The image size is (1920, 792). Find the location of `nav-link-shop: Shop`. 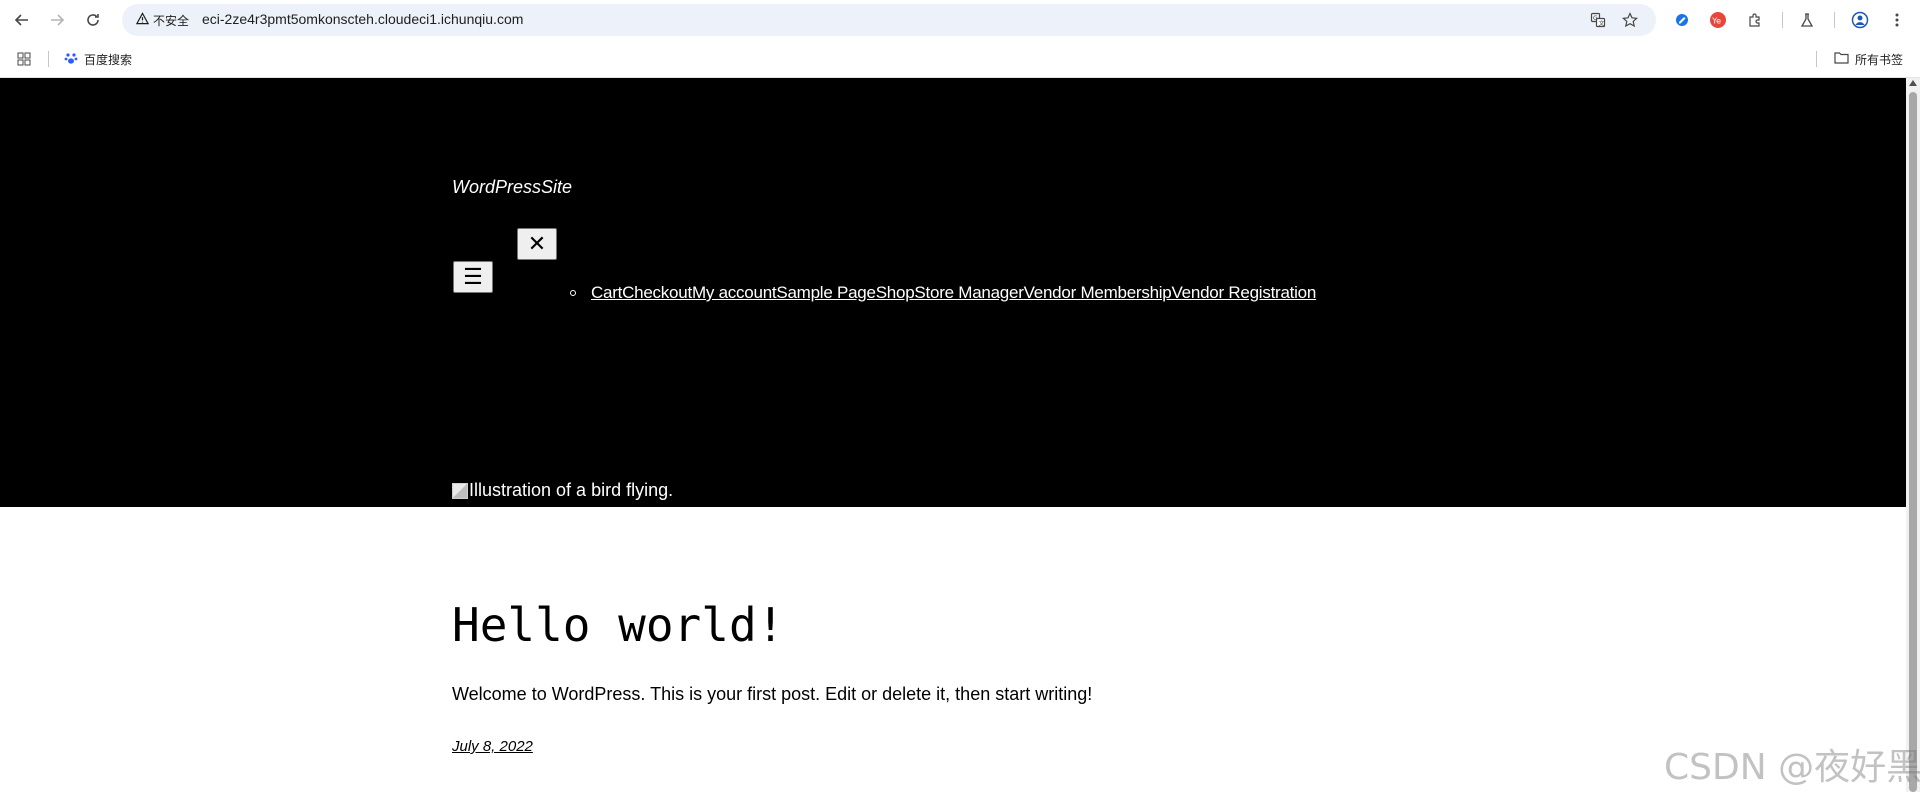

nav-link-shop: Shop is located at coordinates (895, 293).